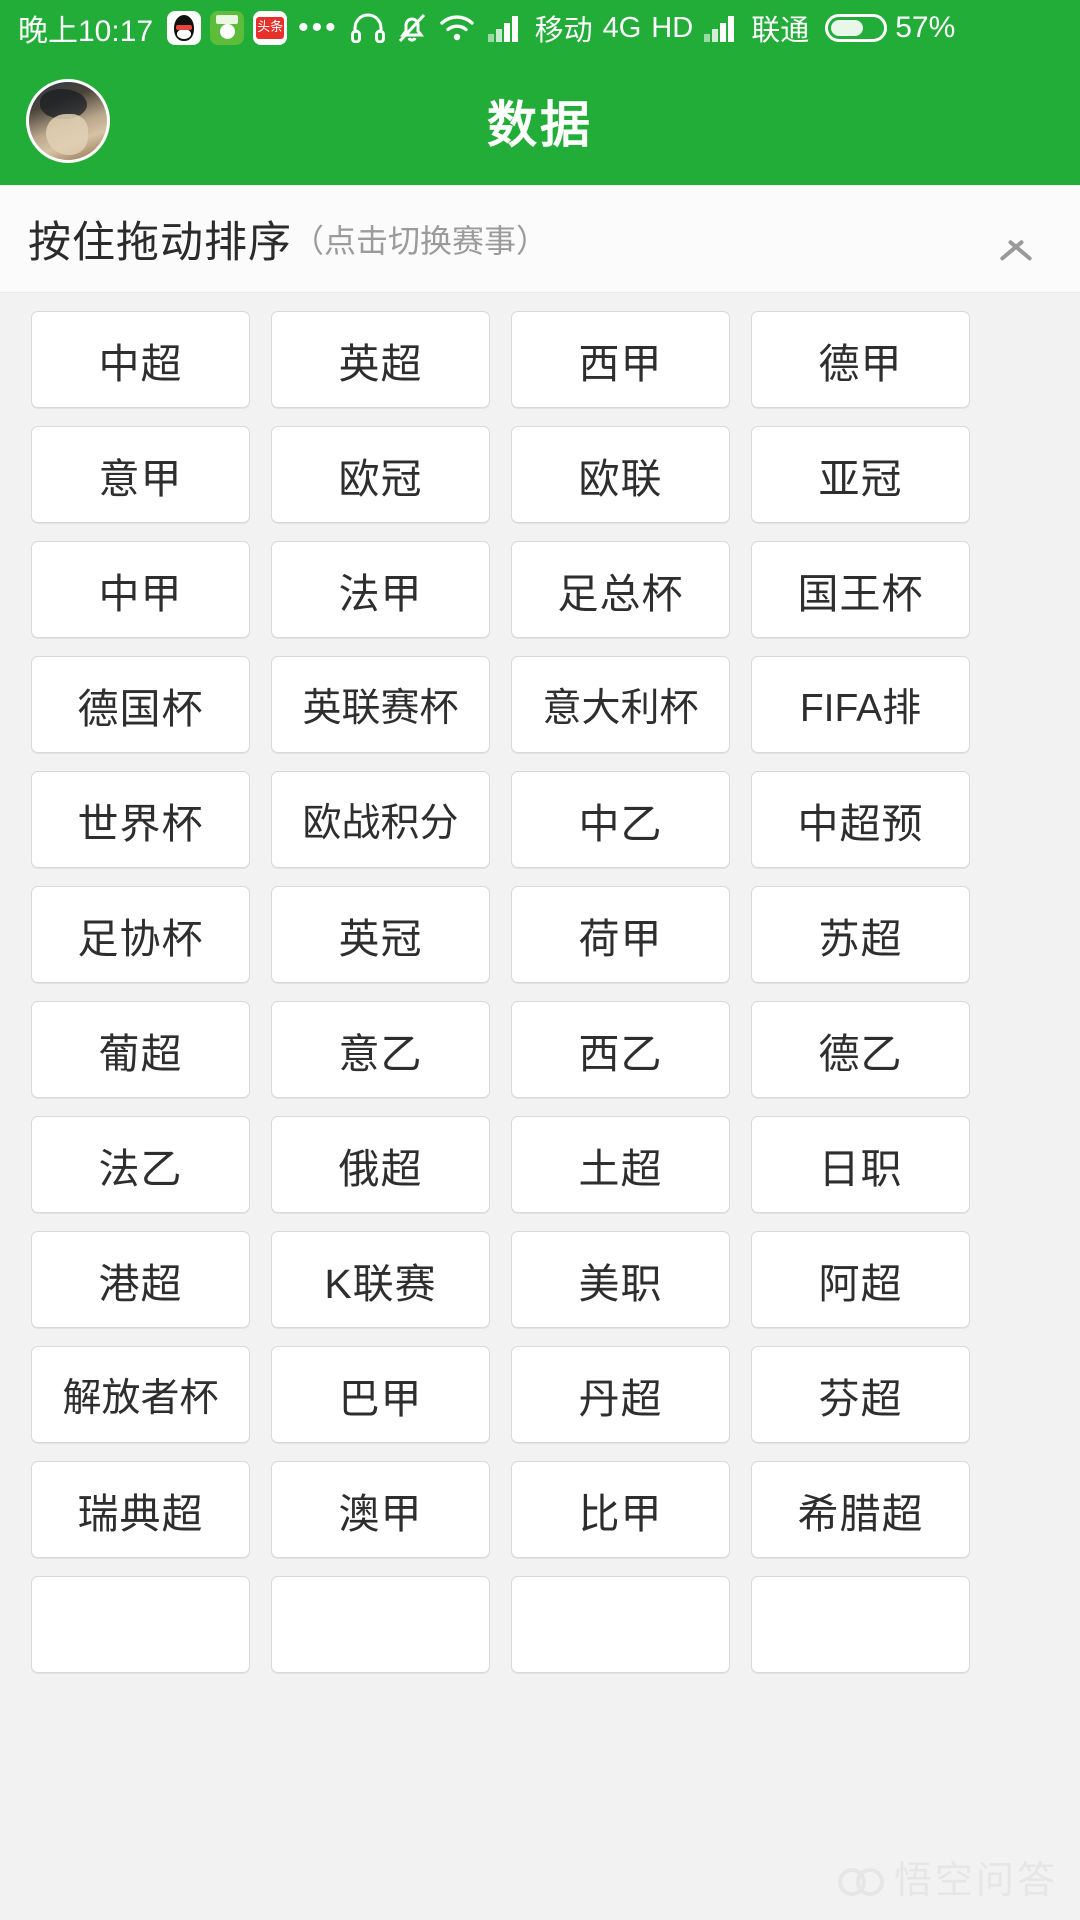 The width and height of the screenshot is (1080, 1920). I want to click on league-chip: 国王杯, so click(860, 589).